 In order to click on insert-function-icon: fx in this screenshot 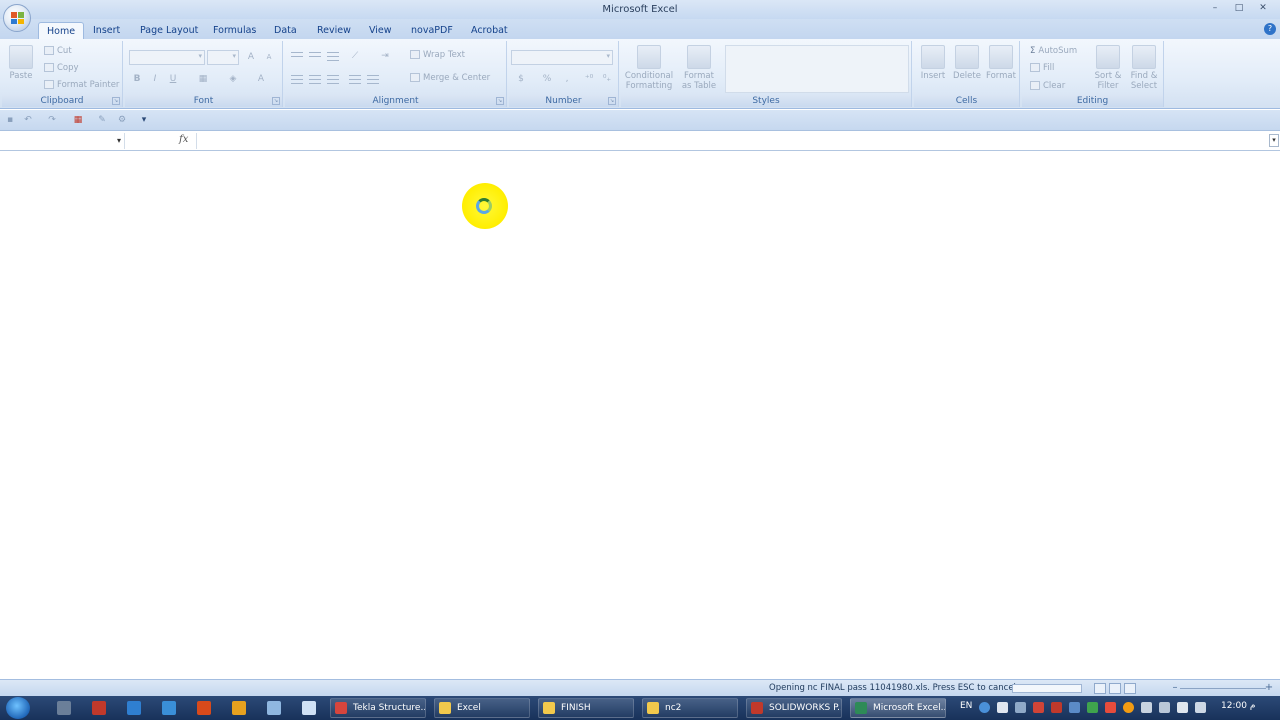, I will do `click(183, 139)`.